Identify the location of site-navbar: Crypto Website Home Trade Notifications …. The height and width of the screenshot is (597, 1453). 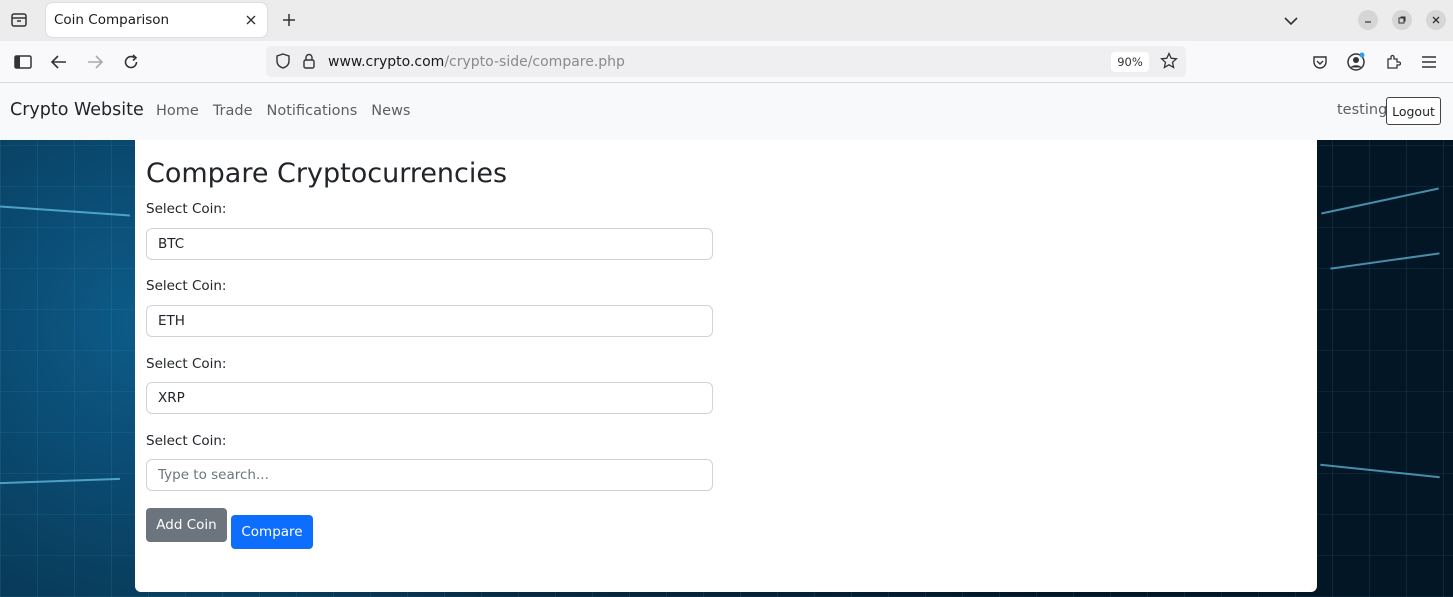
(726, 111).